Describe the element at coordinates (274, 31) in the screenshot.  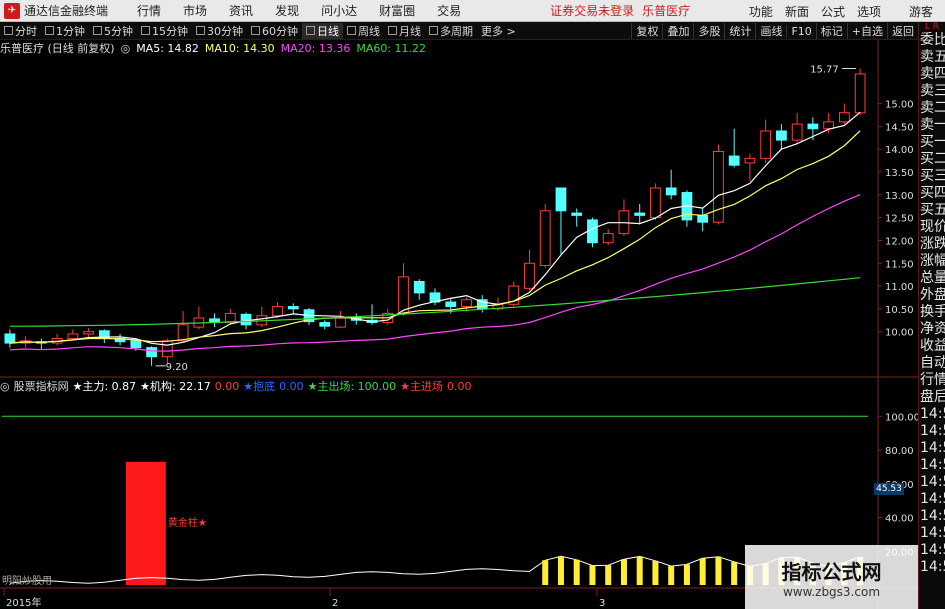
I see `period-60min: 60分钟` at that location.